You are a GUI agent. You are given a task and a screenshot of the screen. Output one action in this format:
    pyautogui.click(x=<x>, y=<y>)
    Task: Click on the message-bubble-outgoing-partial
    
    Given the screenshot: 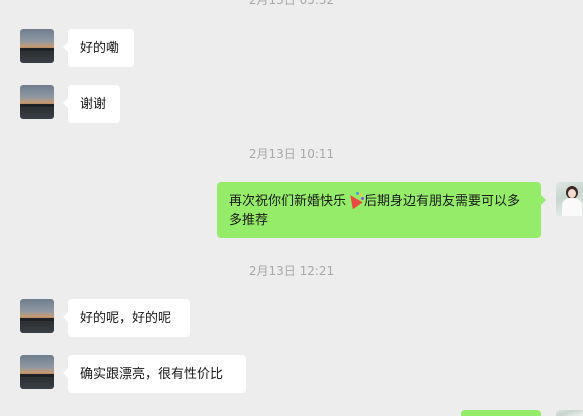 What is the action you would take?
    pyautogui.click(x=501, y=413)
    